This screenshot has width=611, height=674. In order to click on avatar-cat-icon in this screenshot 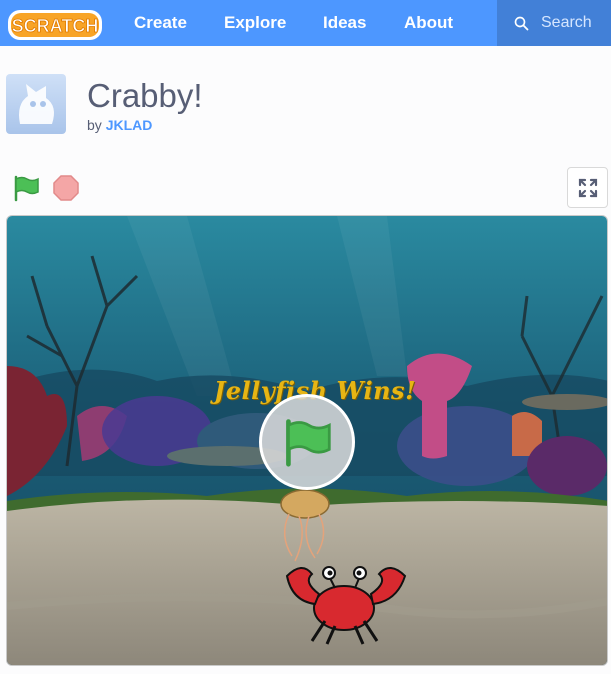, I will do `click(36, 104)`.